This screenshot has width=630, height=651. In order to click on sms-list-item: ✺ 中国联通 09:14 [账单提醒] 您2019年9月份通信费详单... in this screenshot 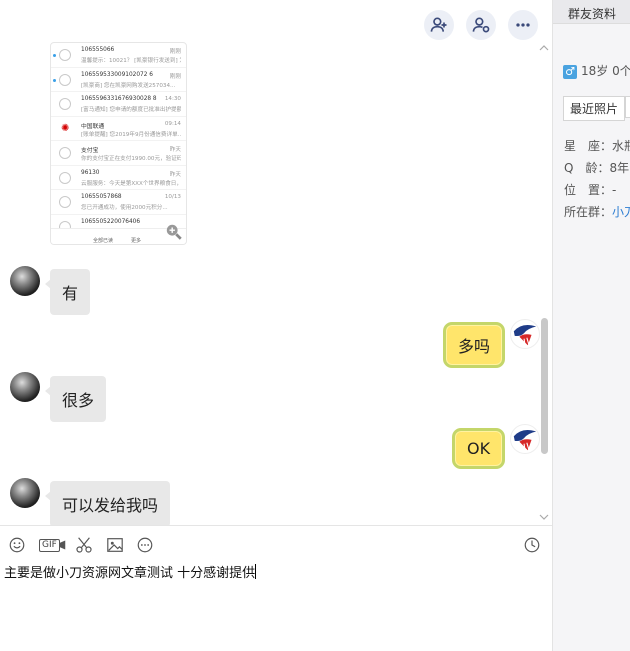, I will do `click(118, 129)`.